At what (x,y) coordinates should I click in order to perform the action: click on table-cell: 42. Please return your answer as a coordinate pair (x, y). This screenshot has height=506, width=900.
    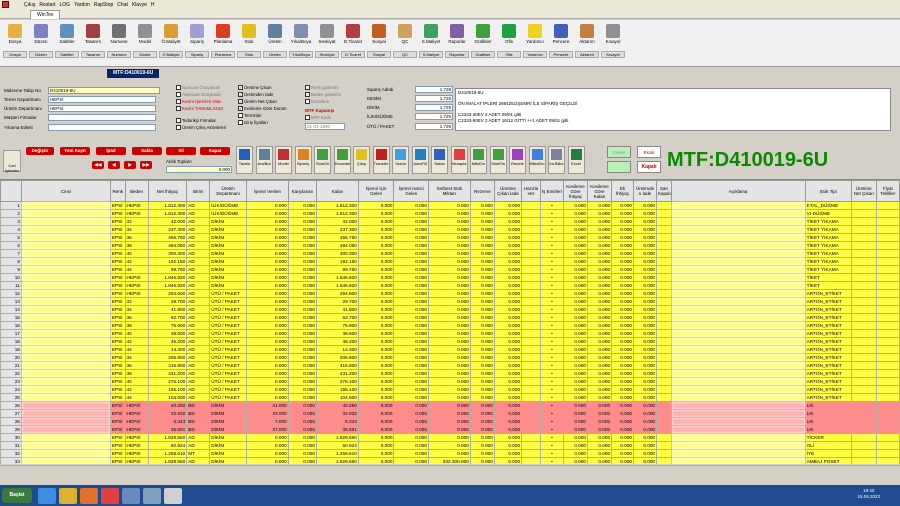
    Looking at the image, I should click on (136, 261).